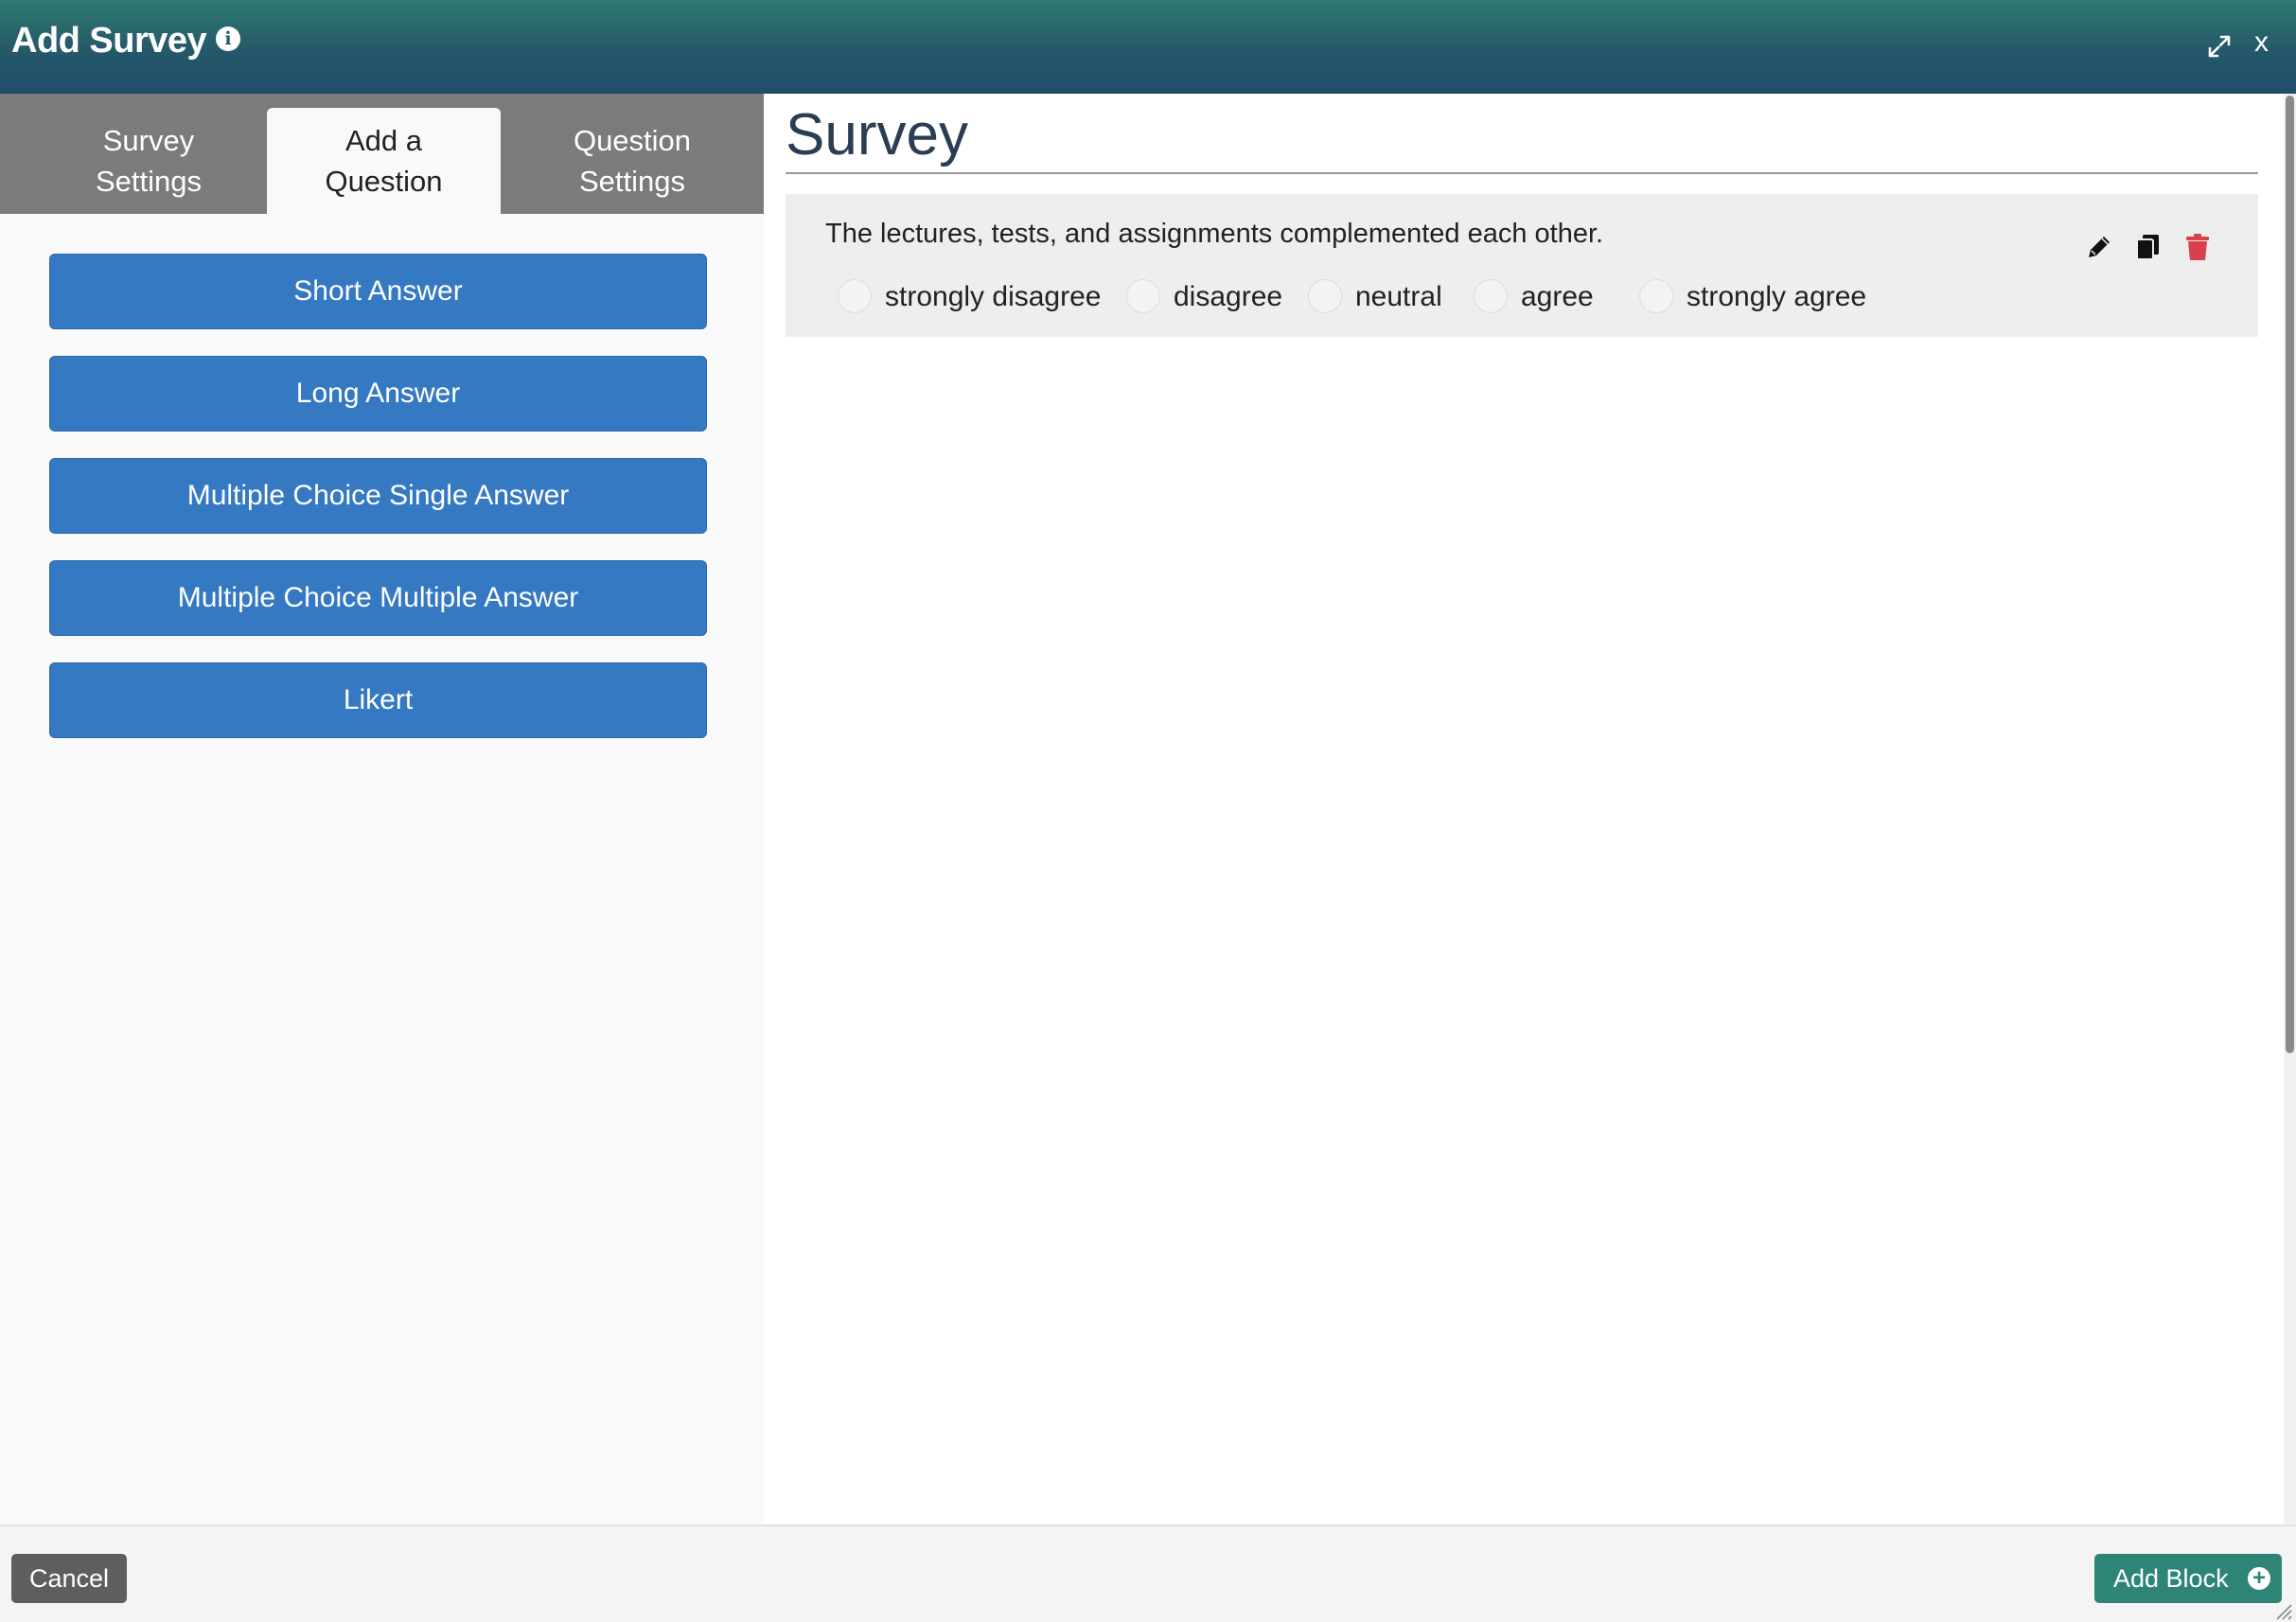  What do you see at coordinates (228, 38) in the screenshot?
I see `info-icon: i` at bounding box center [228, 38].